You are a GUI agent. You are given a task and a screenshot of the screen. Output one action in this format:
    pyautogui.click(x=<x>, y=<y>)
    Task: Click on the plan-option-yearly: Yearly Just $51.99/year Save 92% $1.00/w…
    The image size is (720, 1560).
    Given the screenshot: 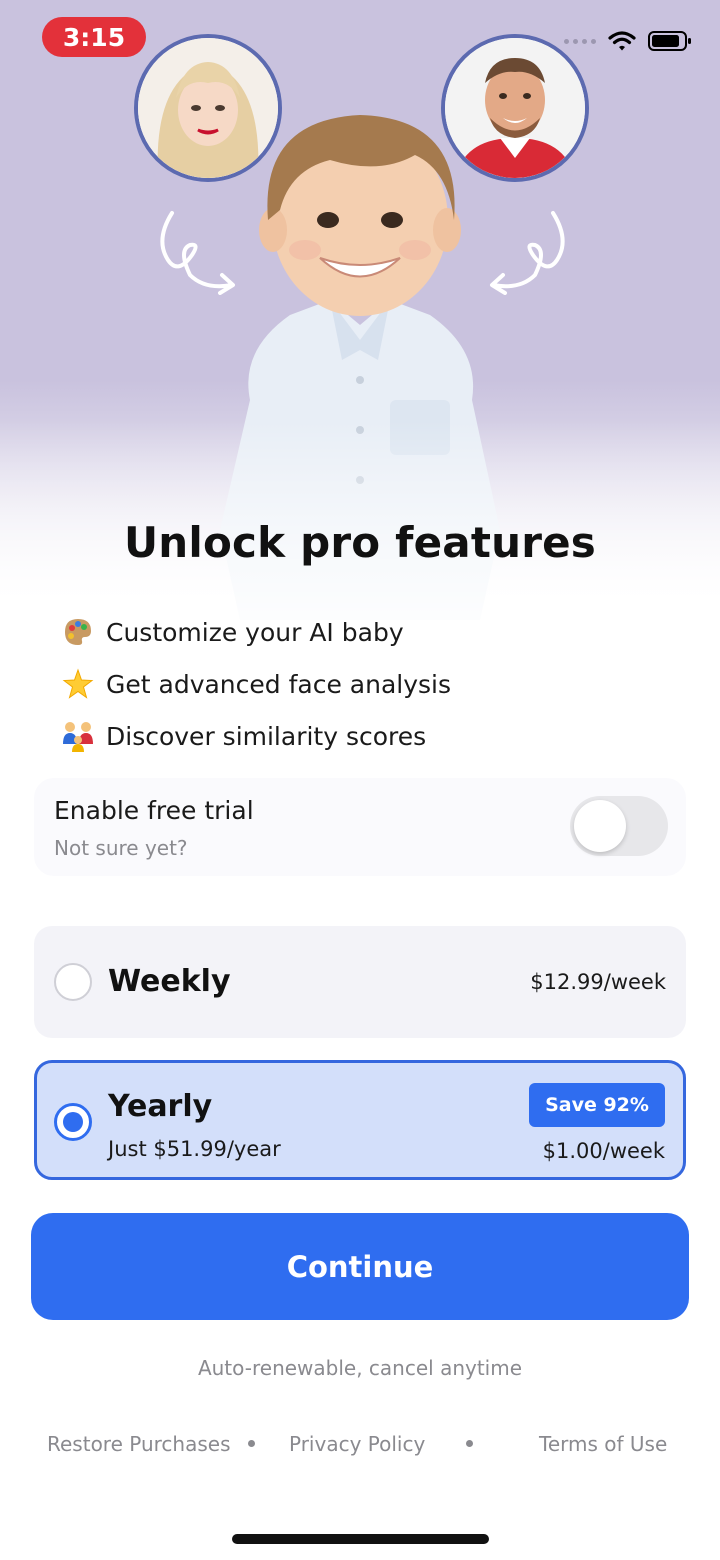 What is the action you would take?
    pyautogui.click(x=360, y=1120)
    